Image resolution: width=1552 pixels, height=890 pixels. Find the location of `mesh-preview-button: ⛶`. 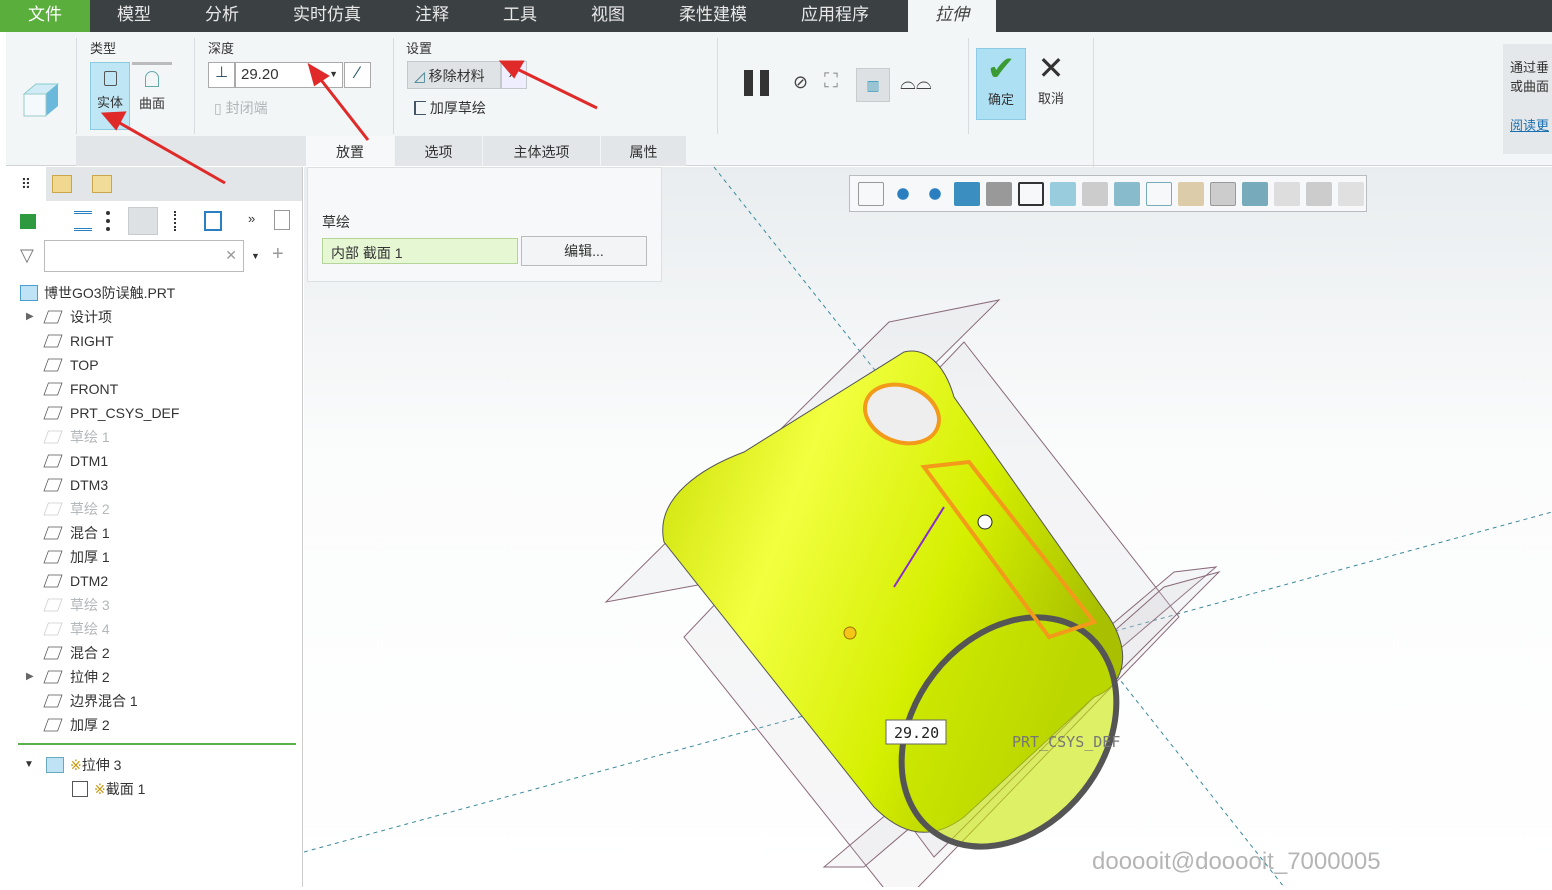

mesh-preview-button: ⛶ is located at coordinates (831, 81).